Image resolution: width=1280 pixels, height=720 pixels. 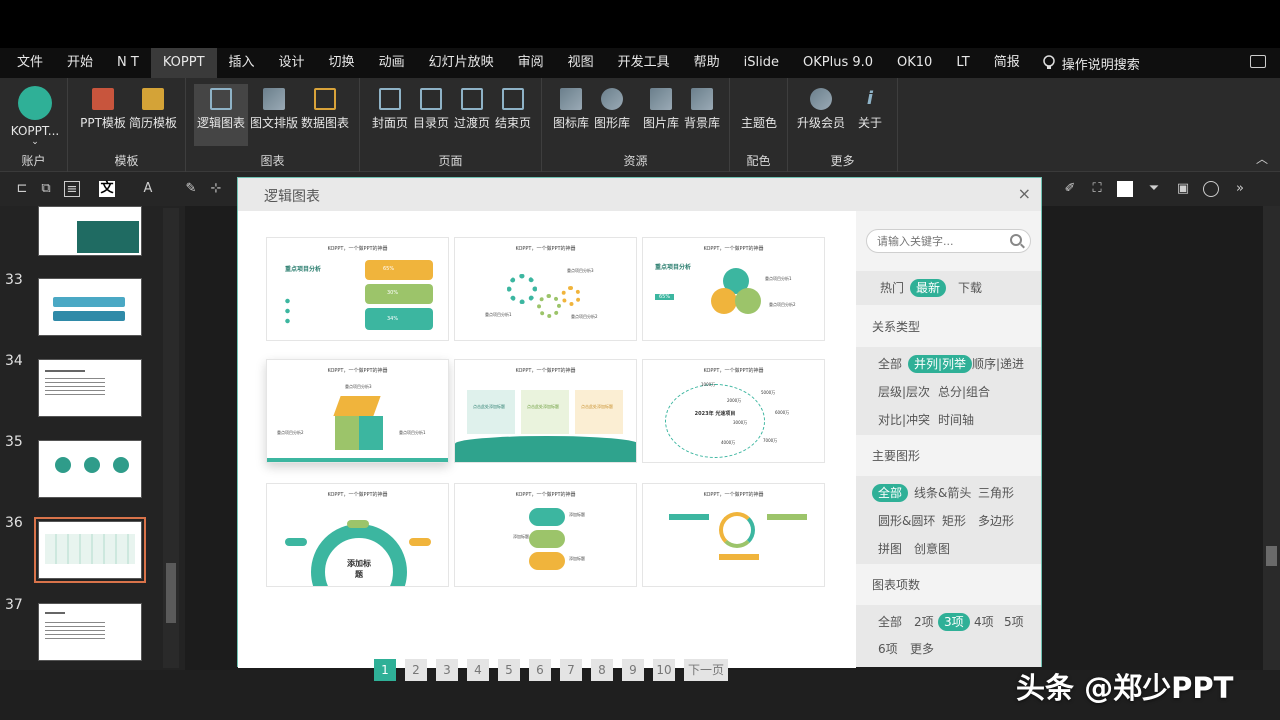 What do you see at coordinates (242, 63) in the screenshot?
I see `tab-insert: 插入` at bounding box center [242, 63].